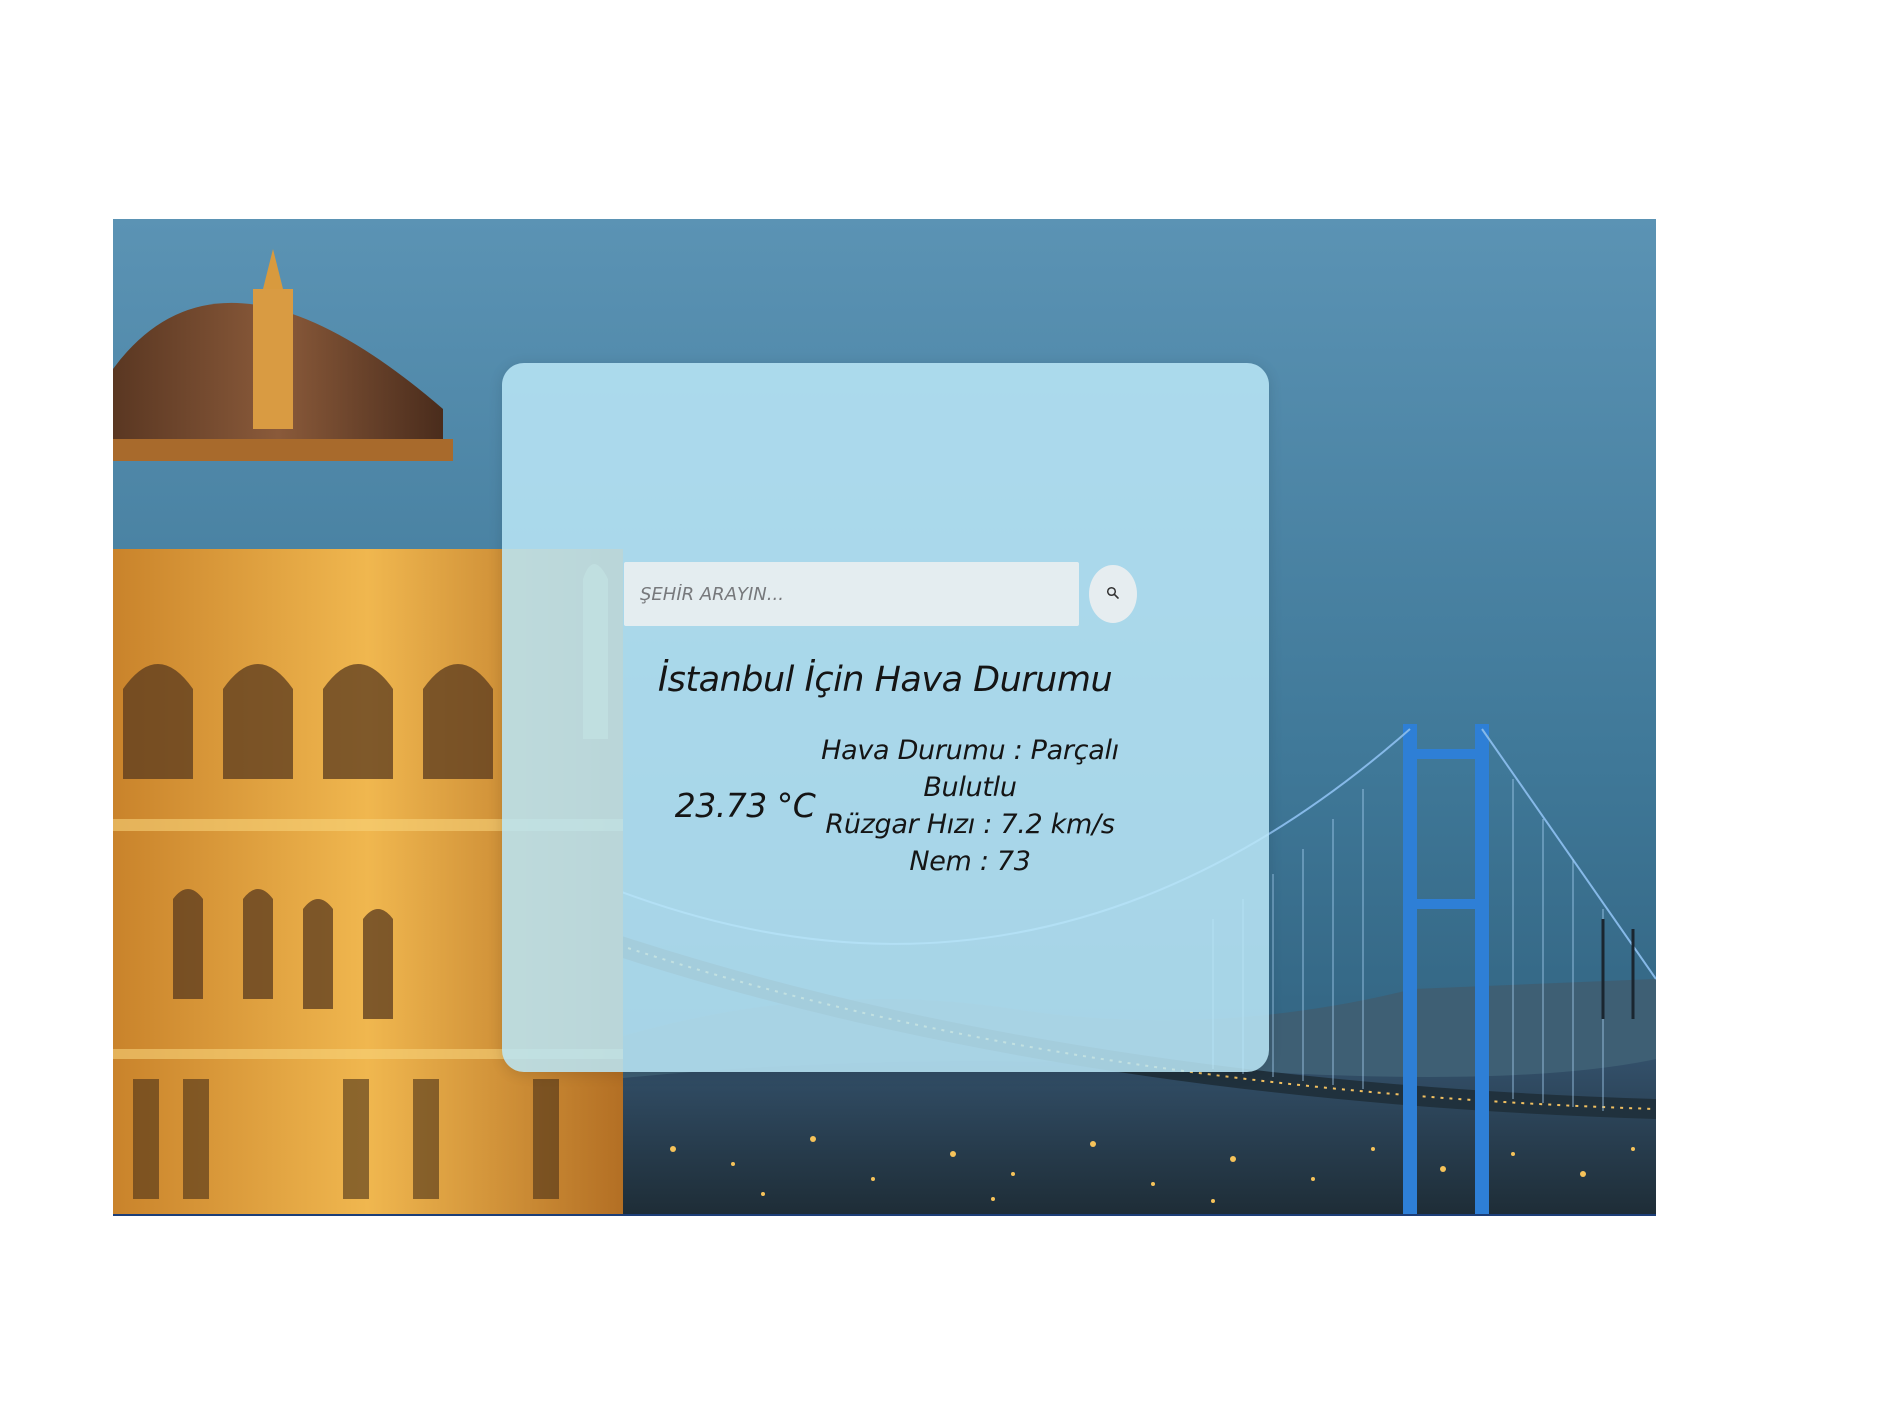 The image size is (1890, 1417). I want to click on humidity-text: Nem : 73, so click(970, 861).